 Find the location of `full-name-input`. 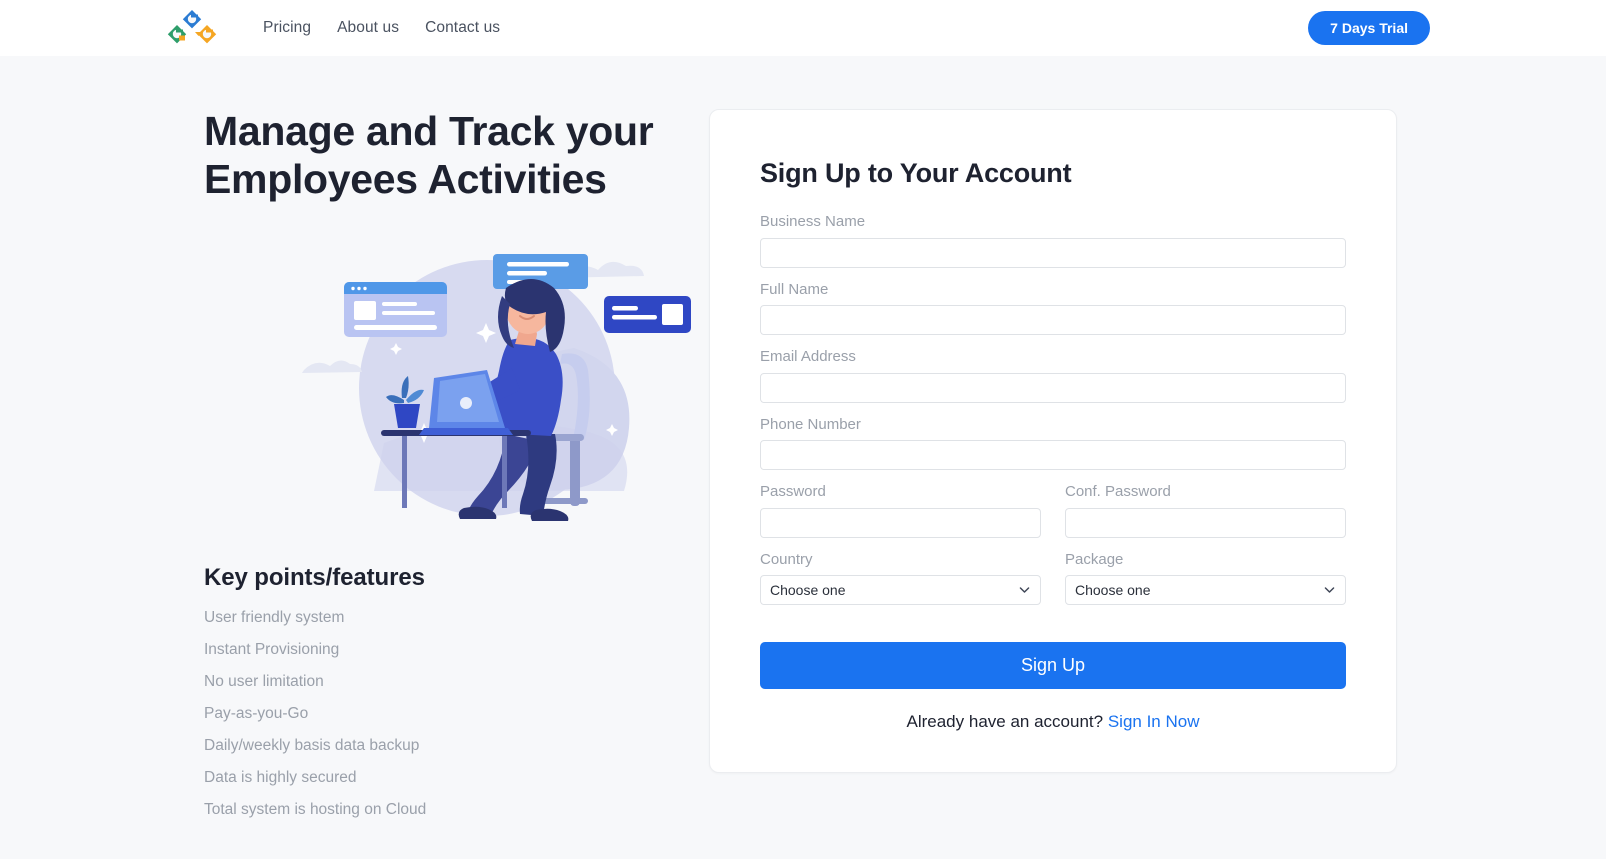

full-name-input is located at coordinates (1053, 320).